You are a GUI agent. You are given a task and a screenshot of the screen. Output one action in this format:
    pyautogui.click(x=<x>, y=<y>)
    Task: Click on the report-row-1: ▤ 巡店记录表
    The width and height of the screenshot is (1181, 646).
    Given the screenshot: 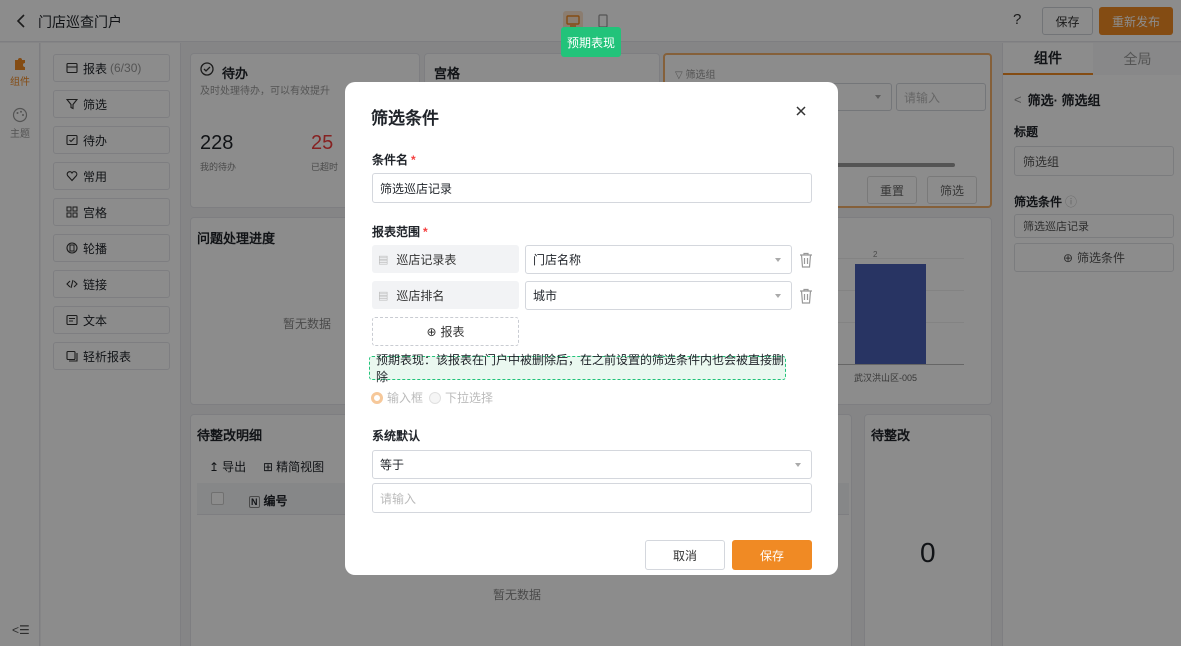 What is the action you would take?
    pyautogui.click(x=445, y=259)
    